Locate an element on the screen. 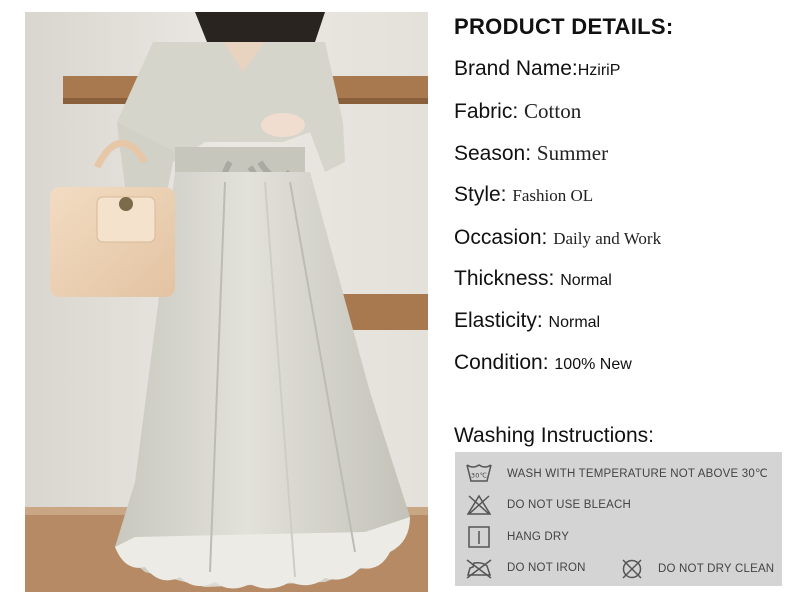 This screenshot has height=600, width=800. wash-instruction-item: DO NOT USE BLEACH is located at coordinates (548, 505).